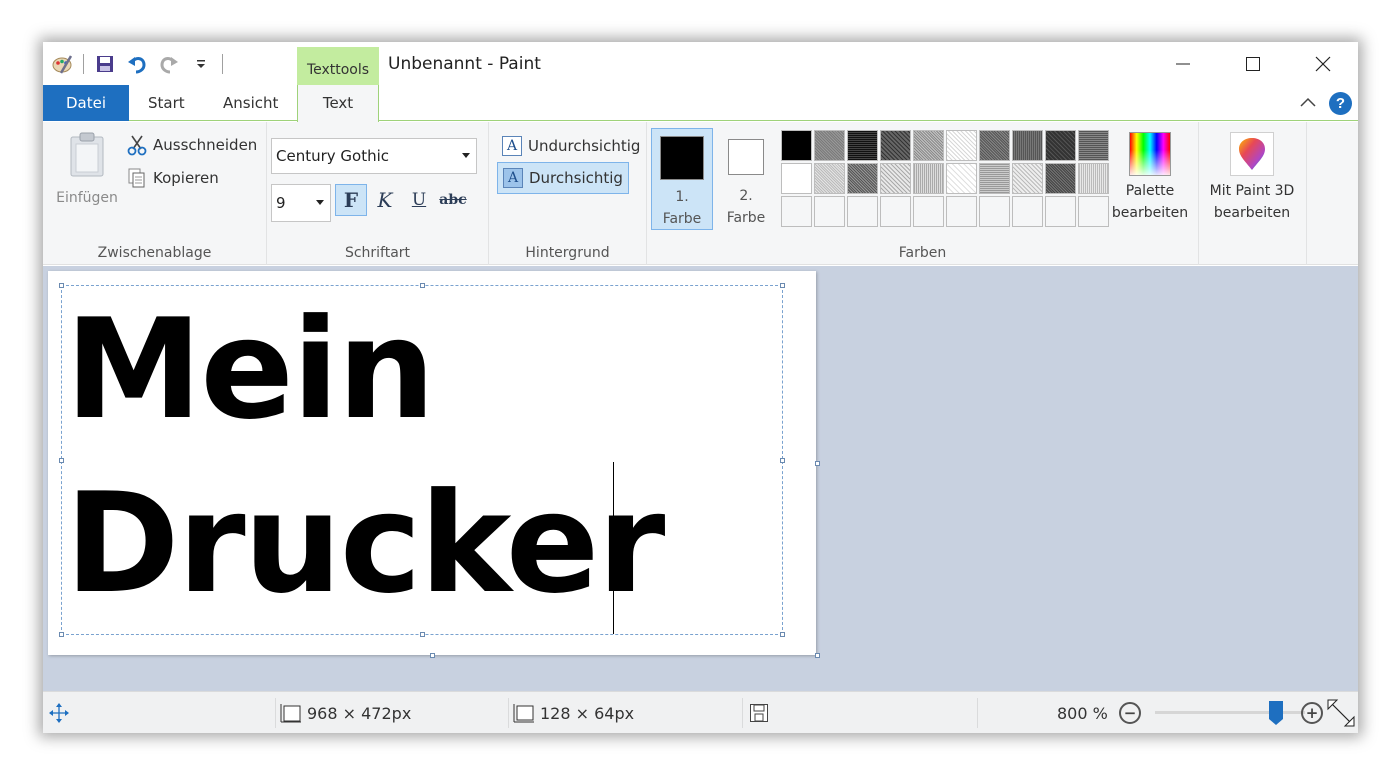 The height and width of the screenshot is (775, 1400). Describe the element at coordinates (700, 103) in the screenshot. I see `ribbon-tab-row: Datei Start Ansicht Text ?` at that location.